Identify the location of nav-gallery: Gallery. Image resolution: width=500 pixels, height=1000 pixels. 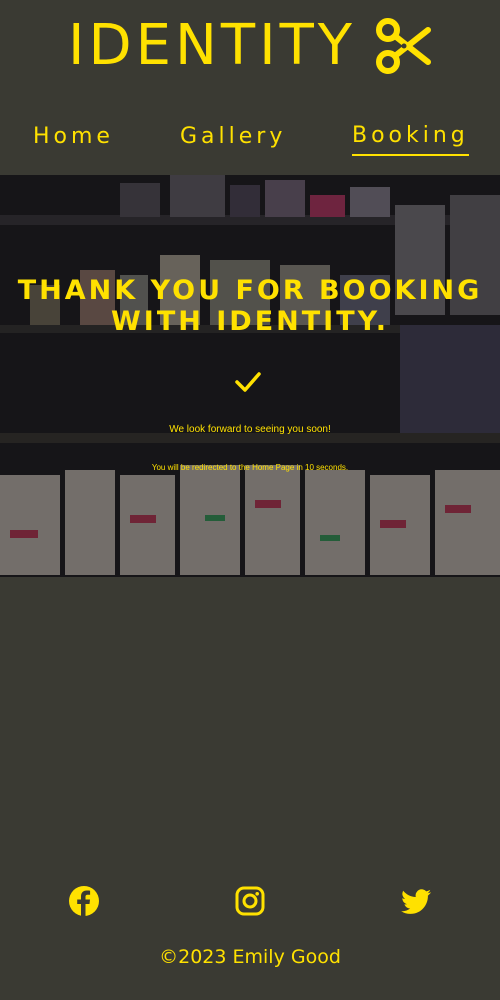
(233, 137).